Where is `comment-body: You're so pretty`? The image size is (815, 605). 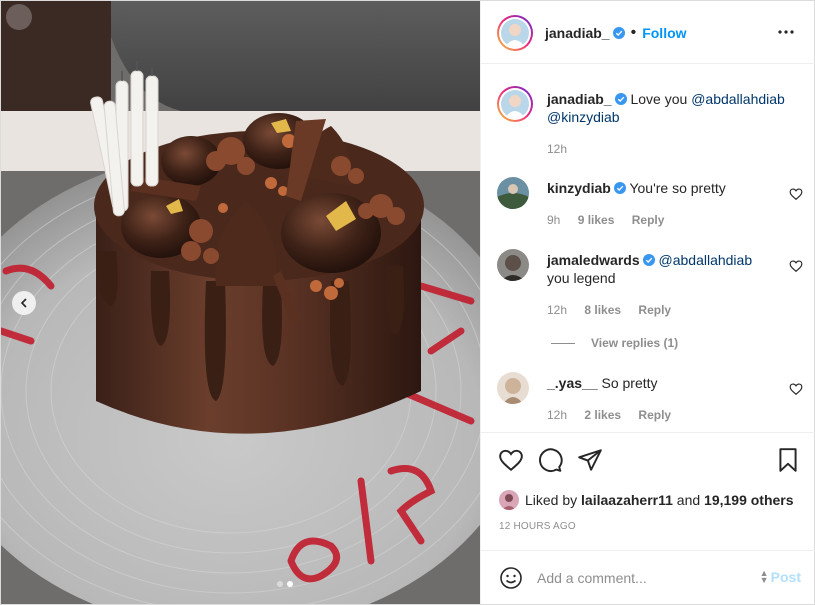 comment-body: You're so pretty is located at coordinates (677, 188).